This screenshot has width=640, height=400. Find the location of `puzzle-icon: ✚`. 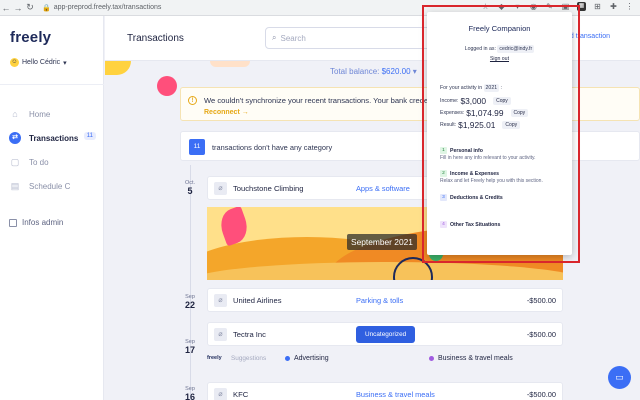

puzzle-icon: ✚ is located at coordinates (613, 6).